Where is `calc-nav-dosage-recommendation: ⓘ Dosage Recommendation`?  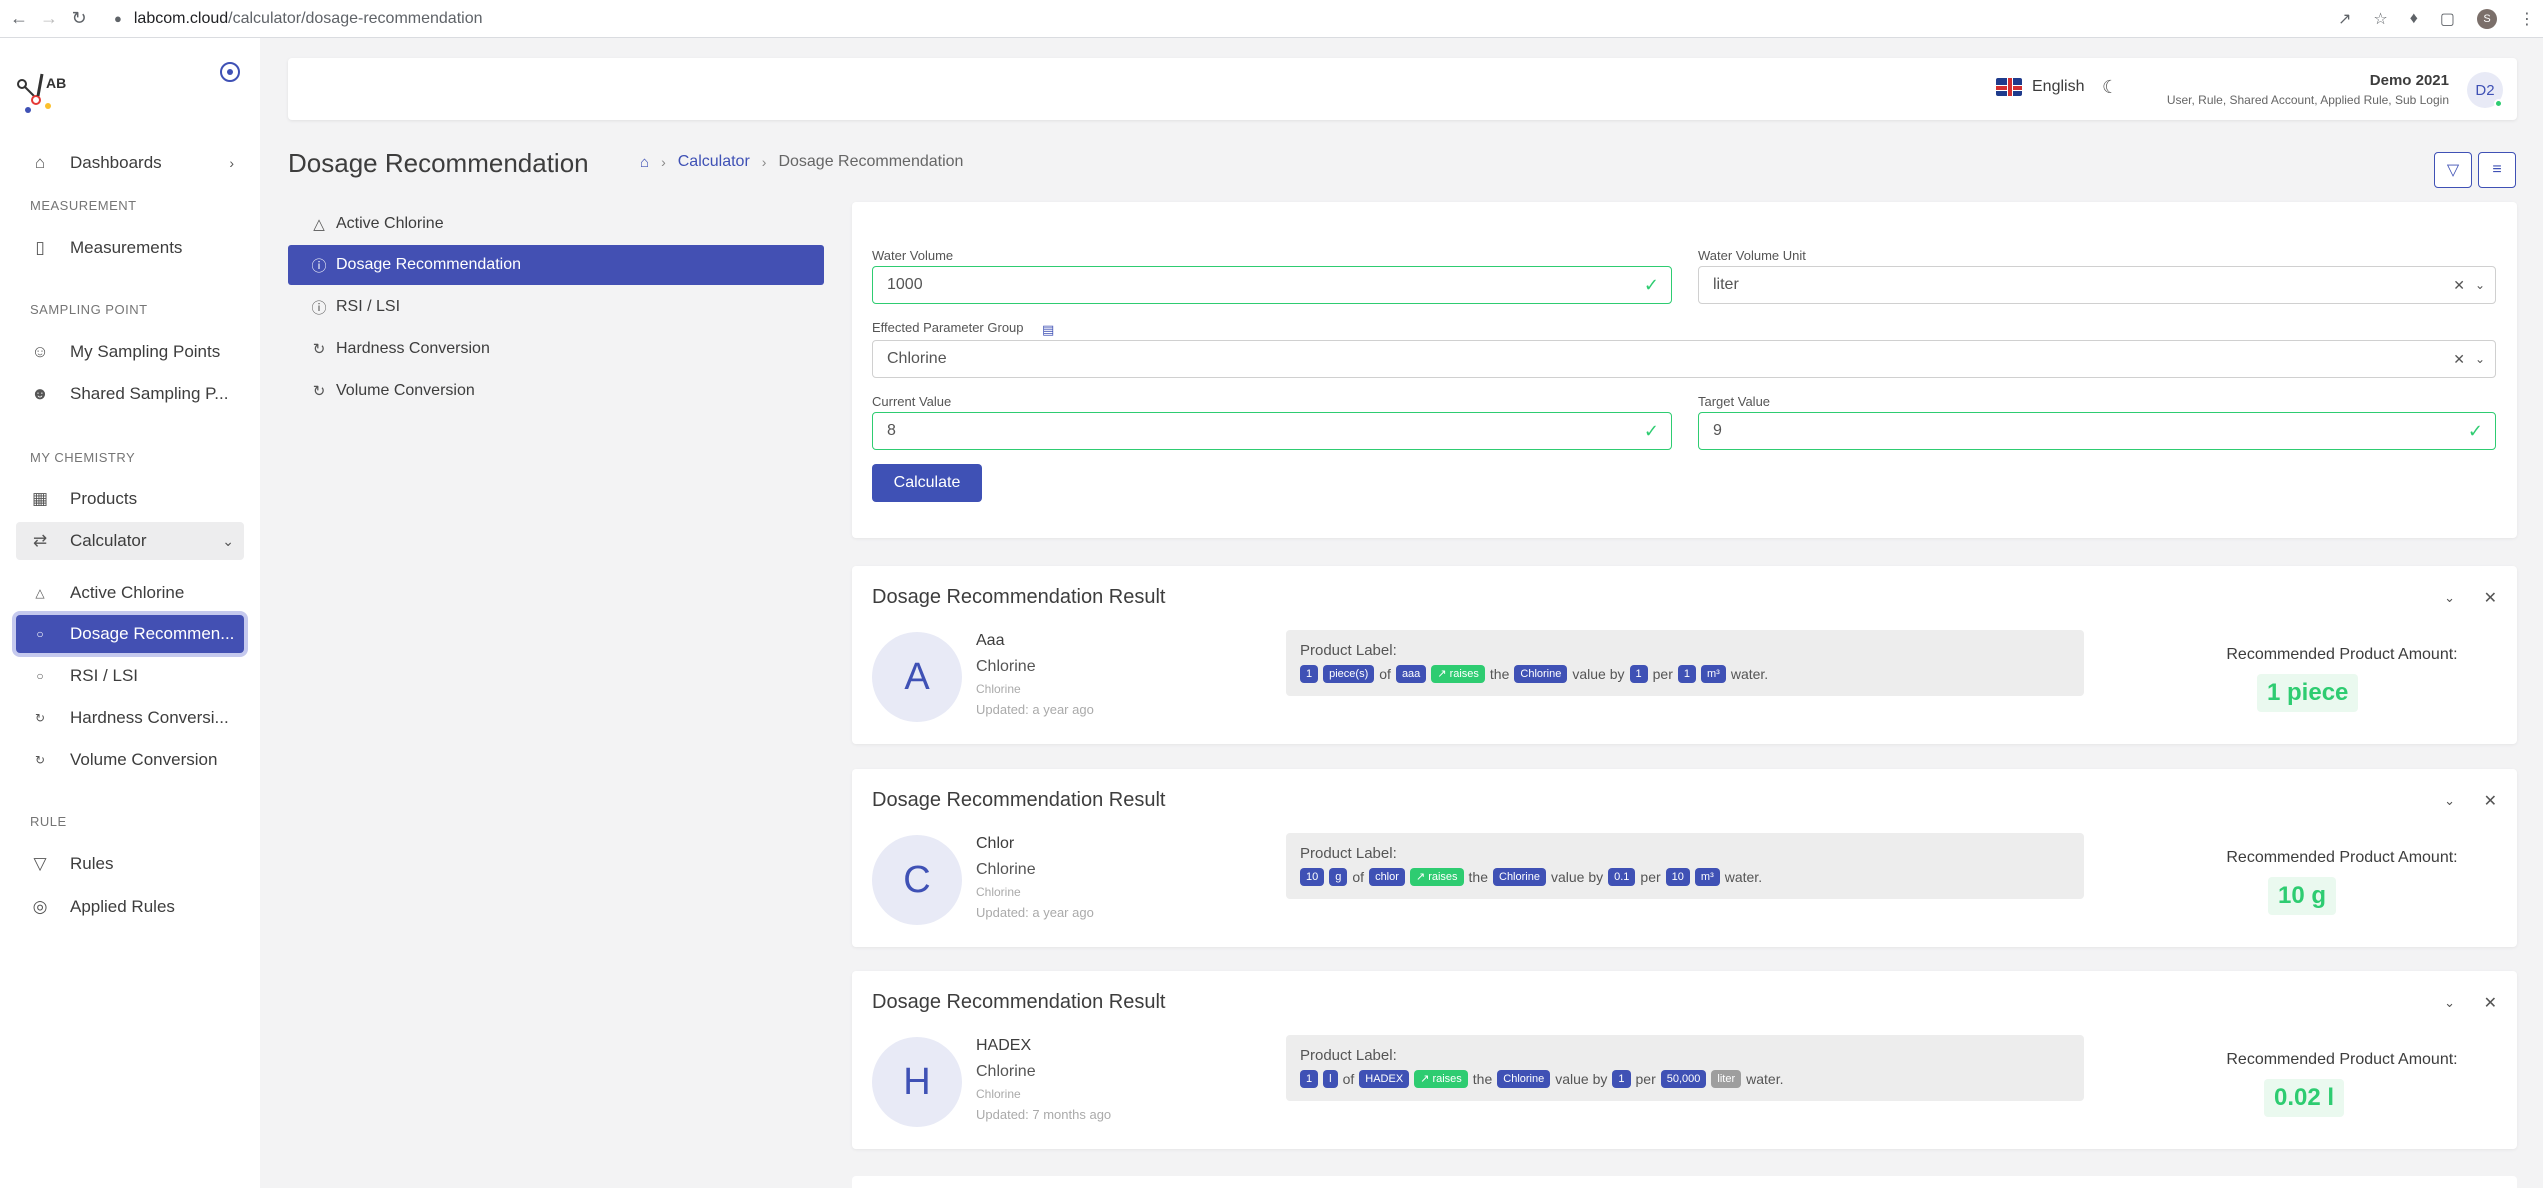
calc-nav-dosage-recommendation: ⓘ Dosage Recommendation is located at coordinates (556, 265).